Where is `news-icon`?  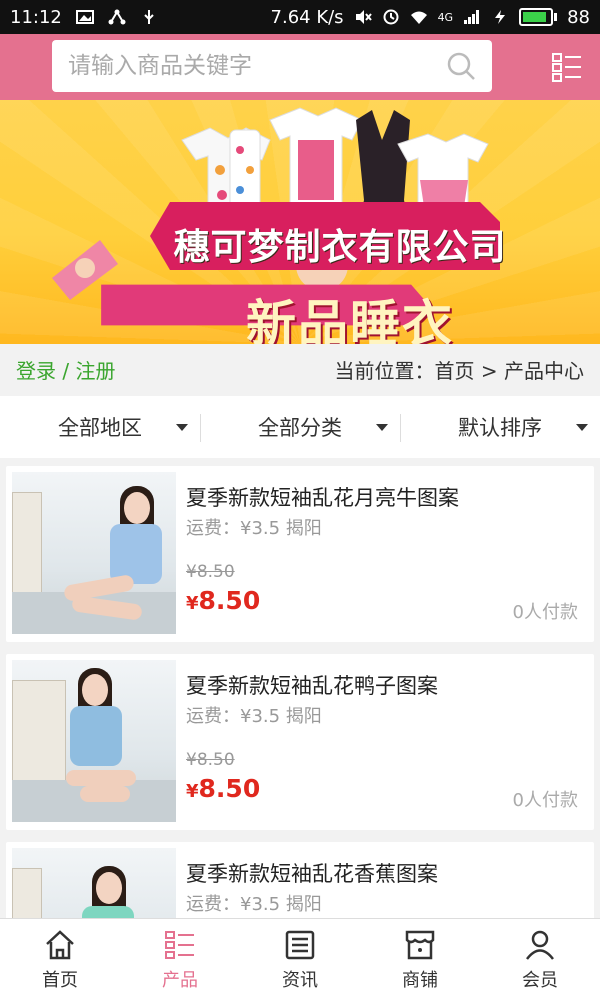 news-icon is located at coordinates (300, 944).